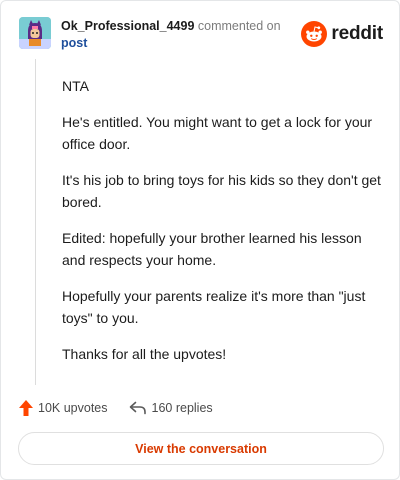  I want to click on comment-paragraph: NTA, so click(75, 86).